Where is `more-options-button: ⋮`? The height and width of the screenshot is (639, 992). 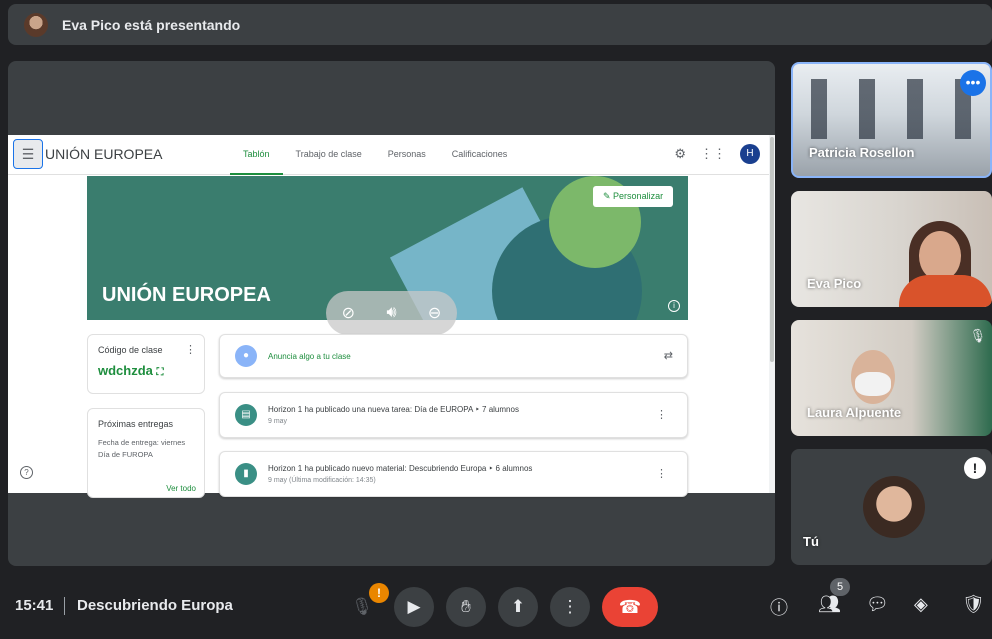
more-options-button: ⋮ is located at coordinates (570, 607).